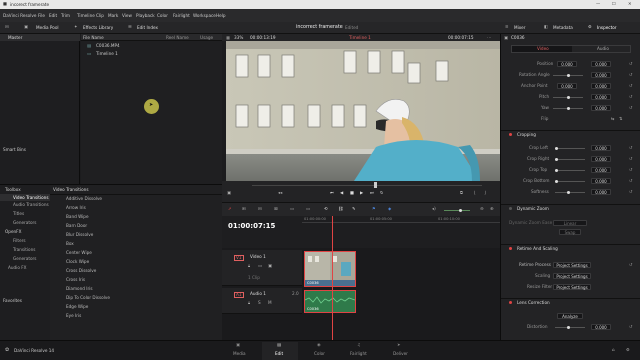 The width and height of the screenshot is (640, 360). Describe the element at coordinates (601, 159) in the screenshot. I see `crop-right-field: 0.000` at that location.